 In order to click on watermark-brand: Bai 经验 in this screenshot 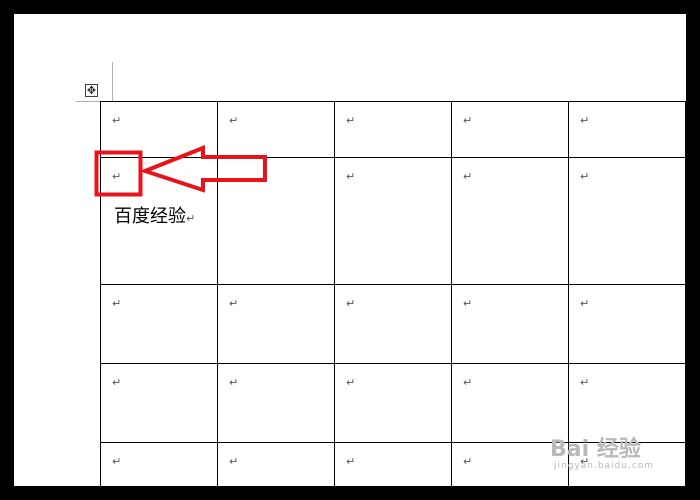, I will do `click(595, 449)`.